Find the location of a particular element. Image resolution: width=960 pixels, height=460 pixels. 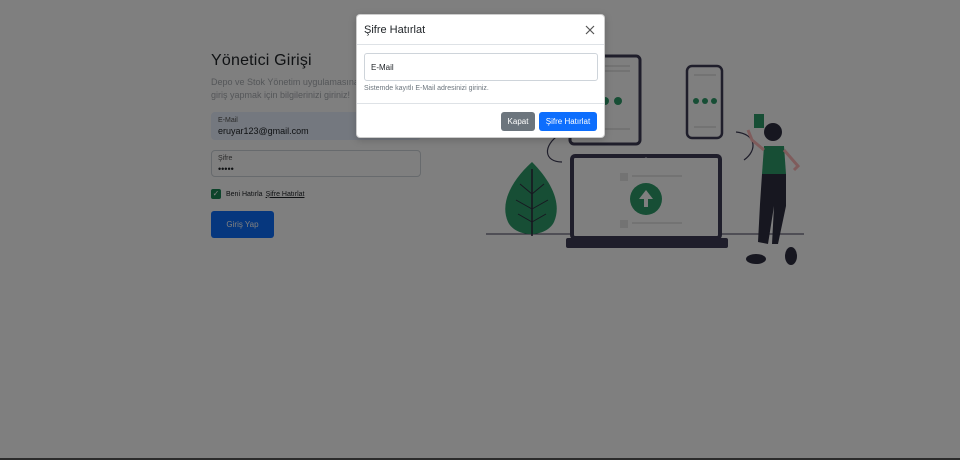

close-icon is located at coordinates (590, 30).